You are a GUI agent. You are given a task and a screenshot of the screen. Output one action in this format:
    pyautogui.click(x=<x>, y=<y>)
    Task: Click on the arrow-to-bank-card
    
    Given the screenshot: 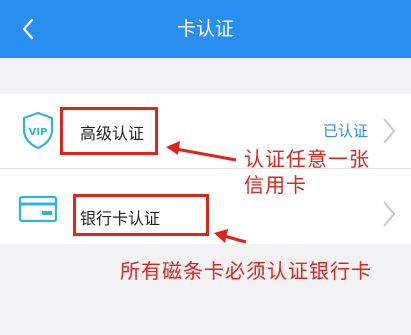 What is the action you would take?
    pyautogui.click(x=230, y=236)
    